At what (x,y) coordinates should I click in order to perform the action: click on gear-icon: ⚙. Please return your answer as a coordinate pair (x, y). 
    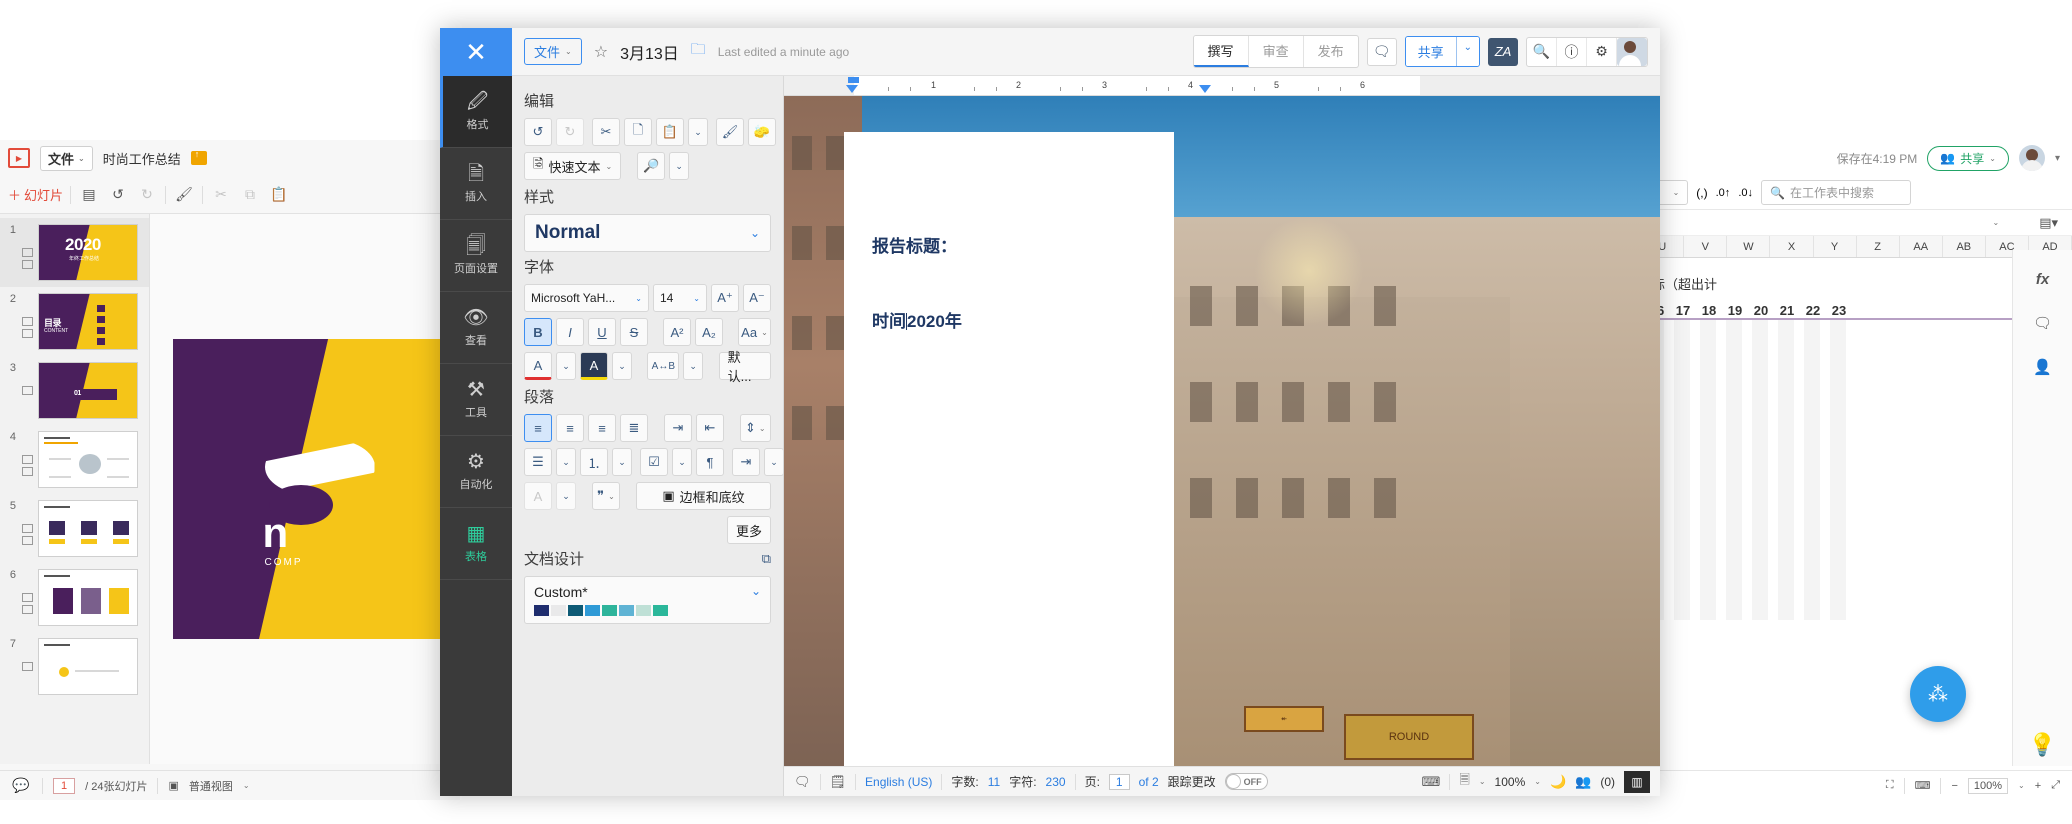
    Looking at the image, I should click on (1602, 51).